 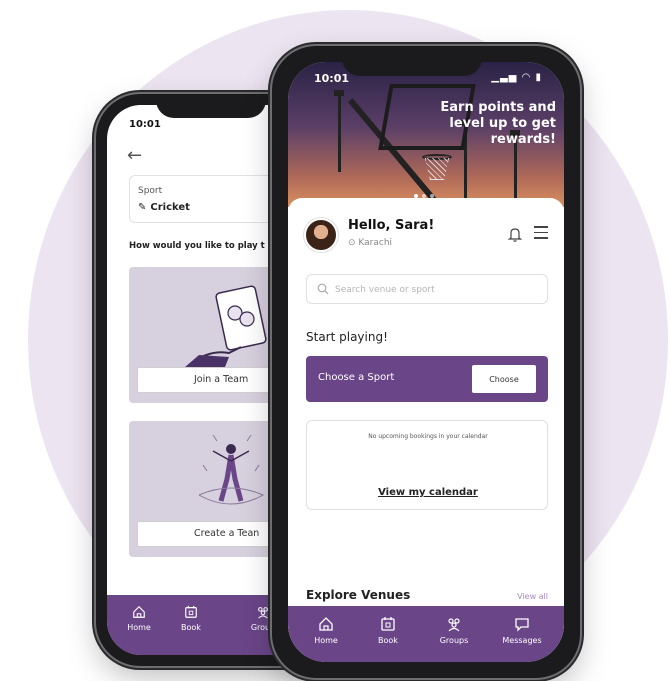 I want to click on avatar, so click(x=321, y=235).